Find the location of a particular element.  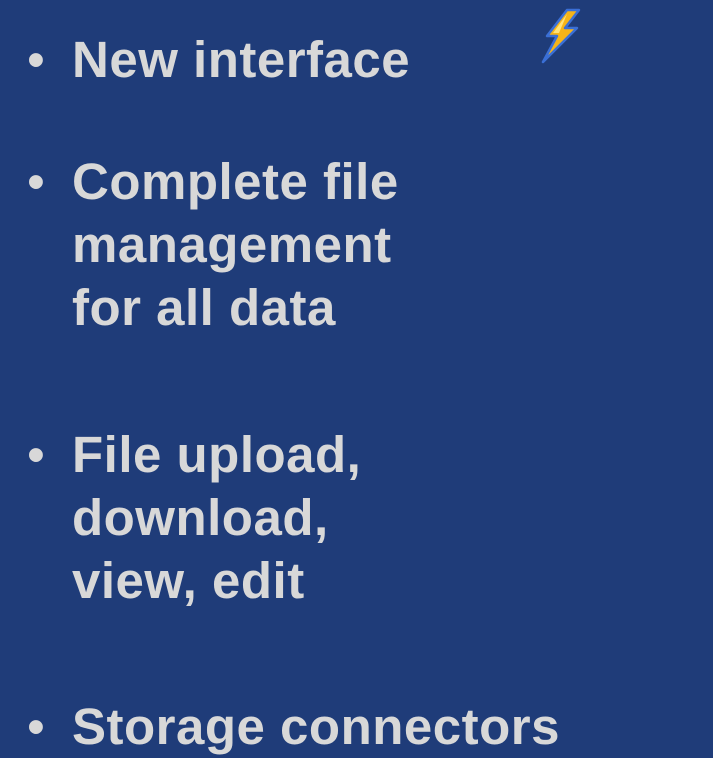

bullet-line: New interface is located at coordinates (241, 59).